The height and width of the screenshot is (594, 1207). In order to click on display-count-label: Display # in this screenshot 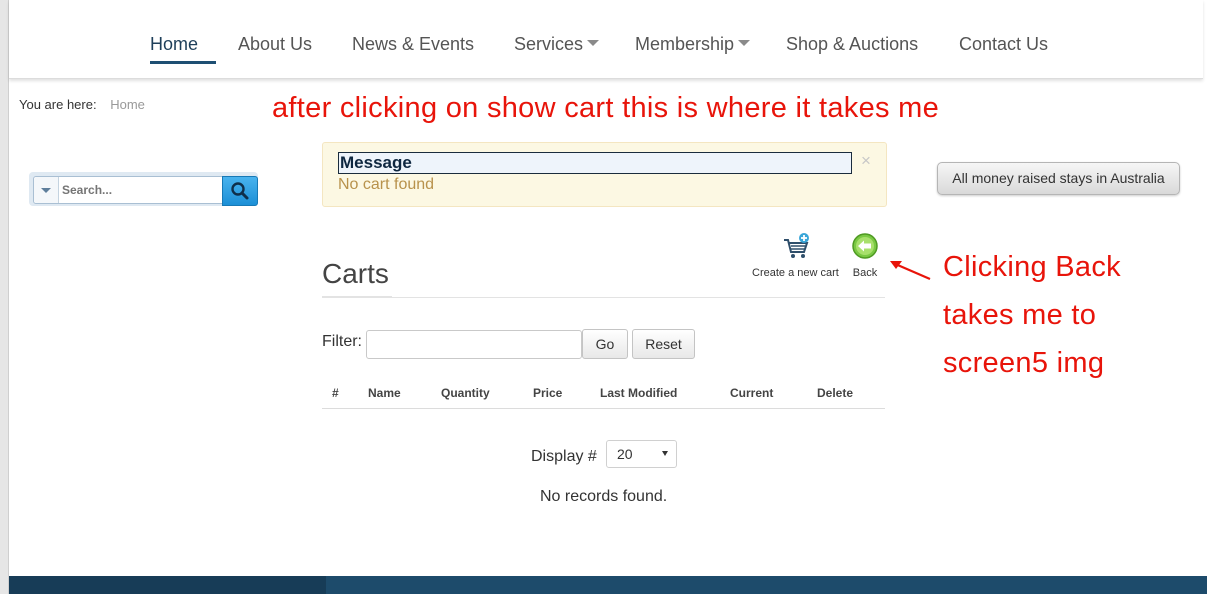, I will do `click(564, 456)`.